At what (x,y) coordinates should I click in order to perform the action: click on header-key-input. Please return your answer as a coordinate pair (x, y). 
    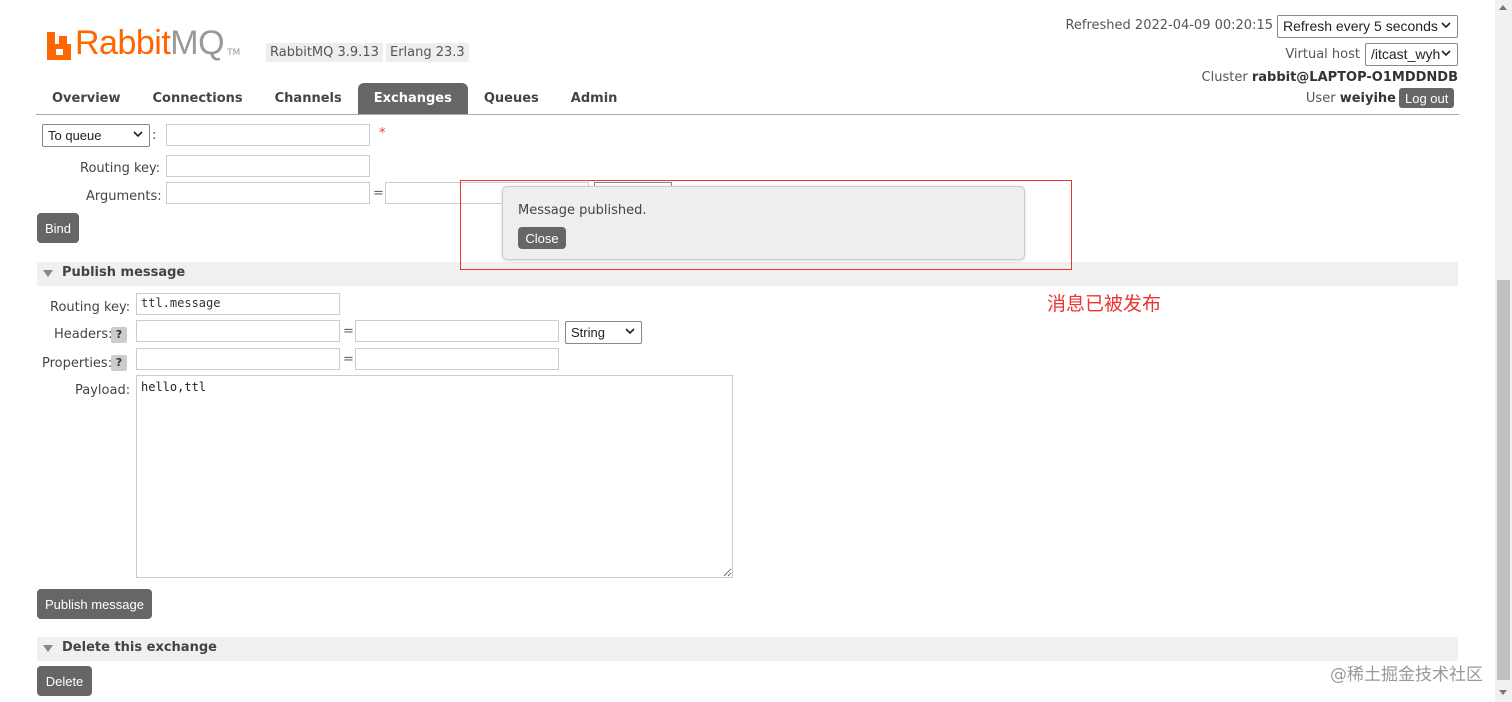
    Looking at the image, I should click on (238, 331).